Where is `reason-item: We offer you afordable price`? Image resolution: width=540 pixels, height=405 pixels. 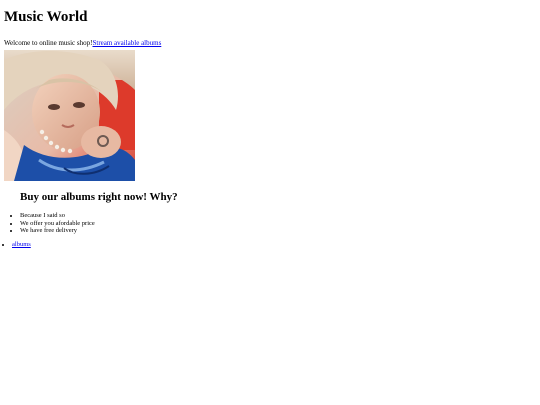 reason-item: We offer you afordable price is located at coordinates (278, 224).